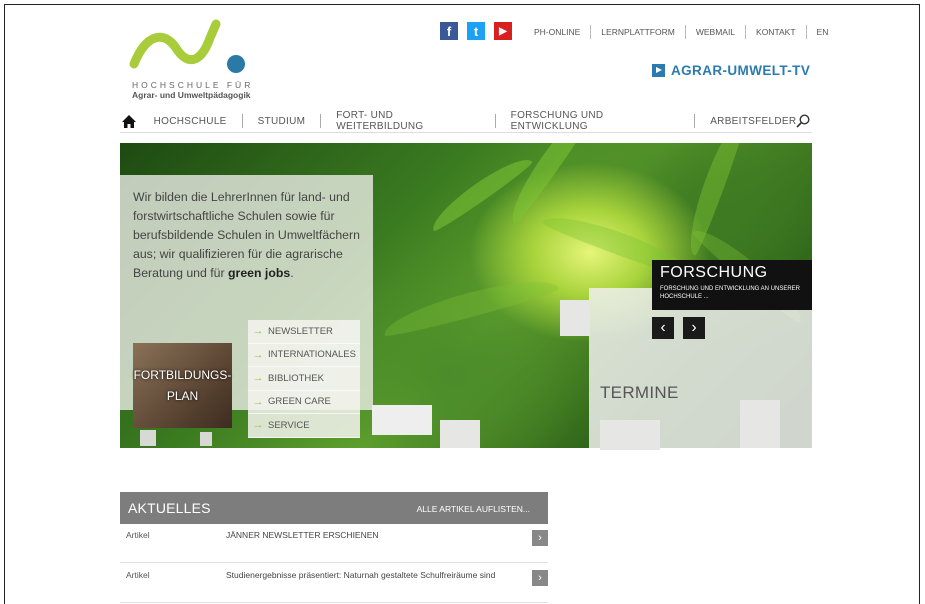 This screenshot has height=604, width=925. I want to click on quicklink-label: BIBLIOTHEK, so click(296, 378).